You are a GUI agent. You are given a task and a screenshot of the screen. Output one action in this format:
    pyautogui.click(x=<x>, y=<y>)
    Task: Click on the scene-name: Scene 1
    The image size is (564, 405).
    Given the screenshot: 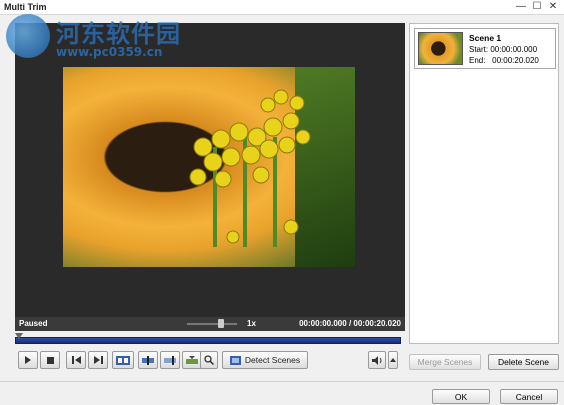 What is the action you would take?
    pyautogui.click(x=485, y=38)
    